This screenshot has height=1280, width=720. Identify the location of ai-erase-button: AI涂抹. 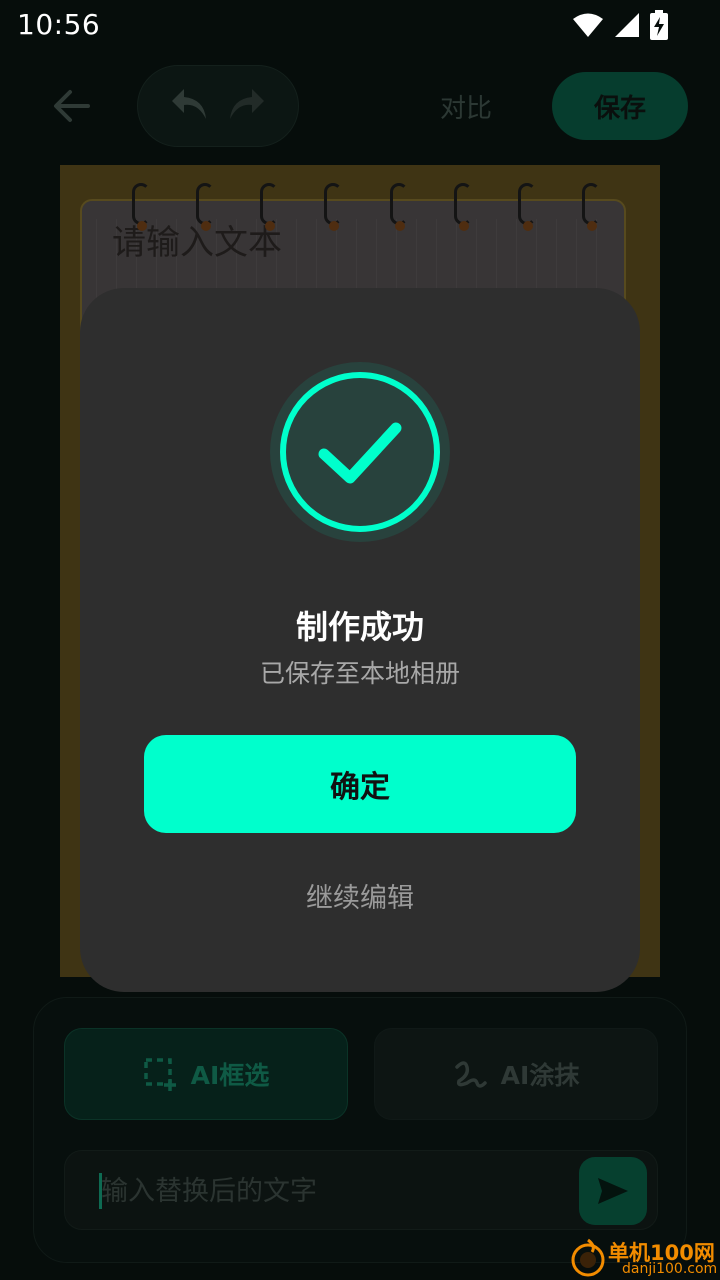
(516, 1074).